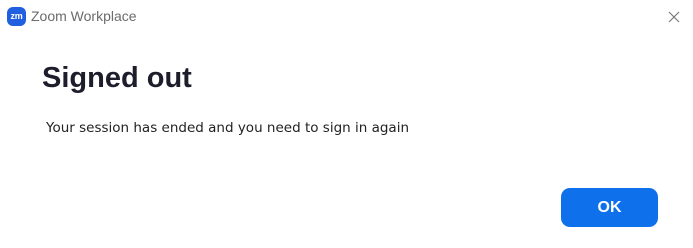 The height and width of the screenshot is (248, 693). I want to click on ok-button: OK, so click(609, 207).